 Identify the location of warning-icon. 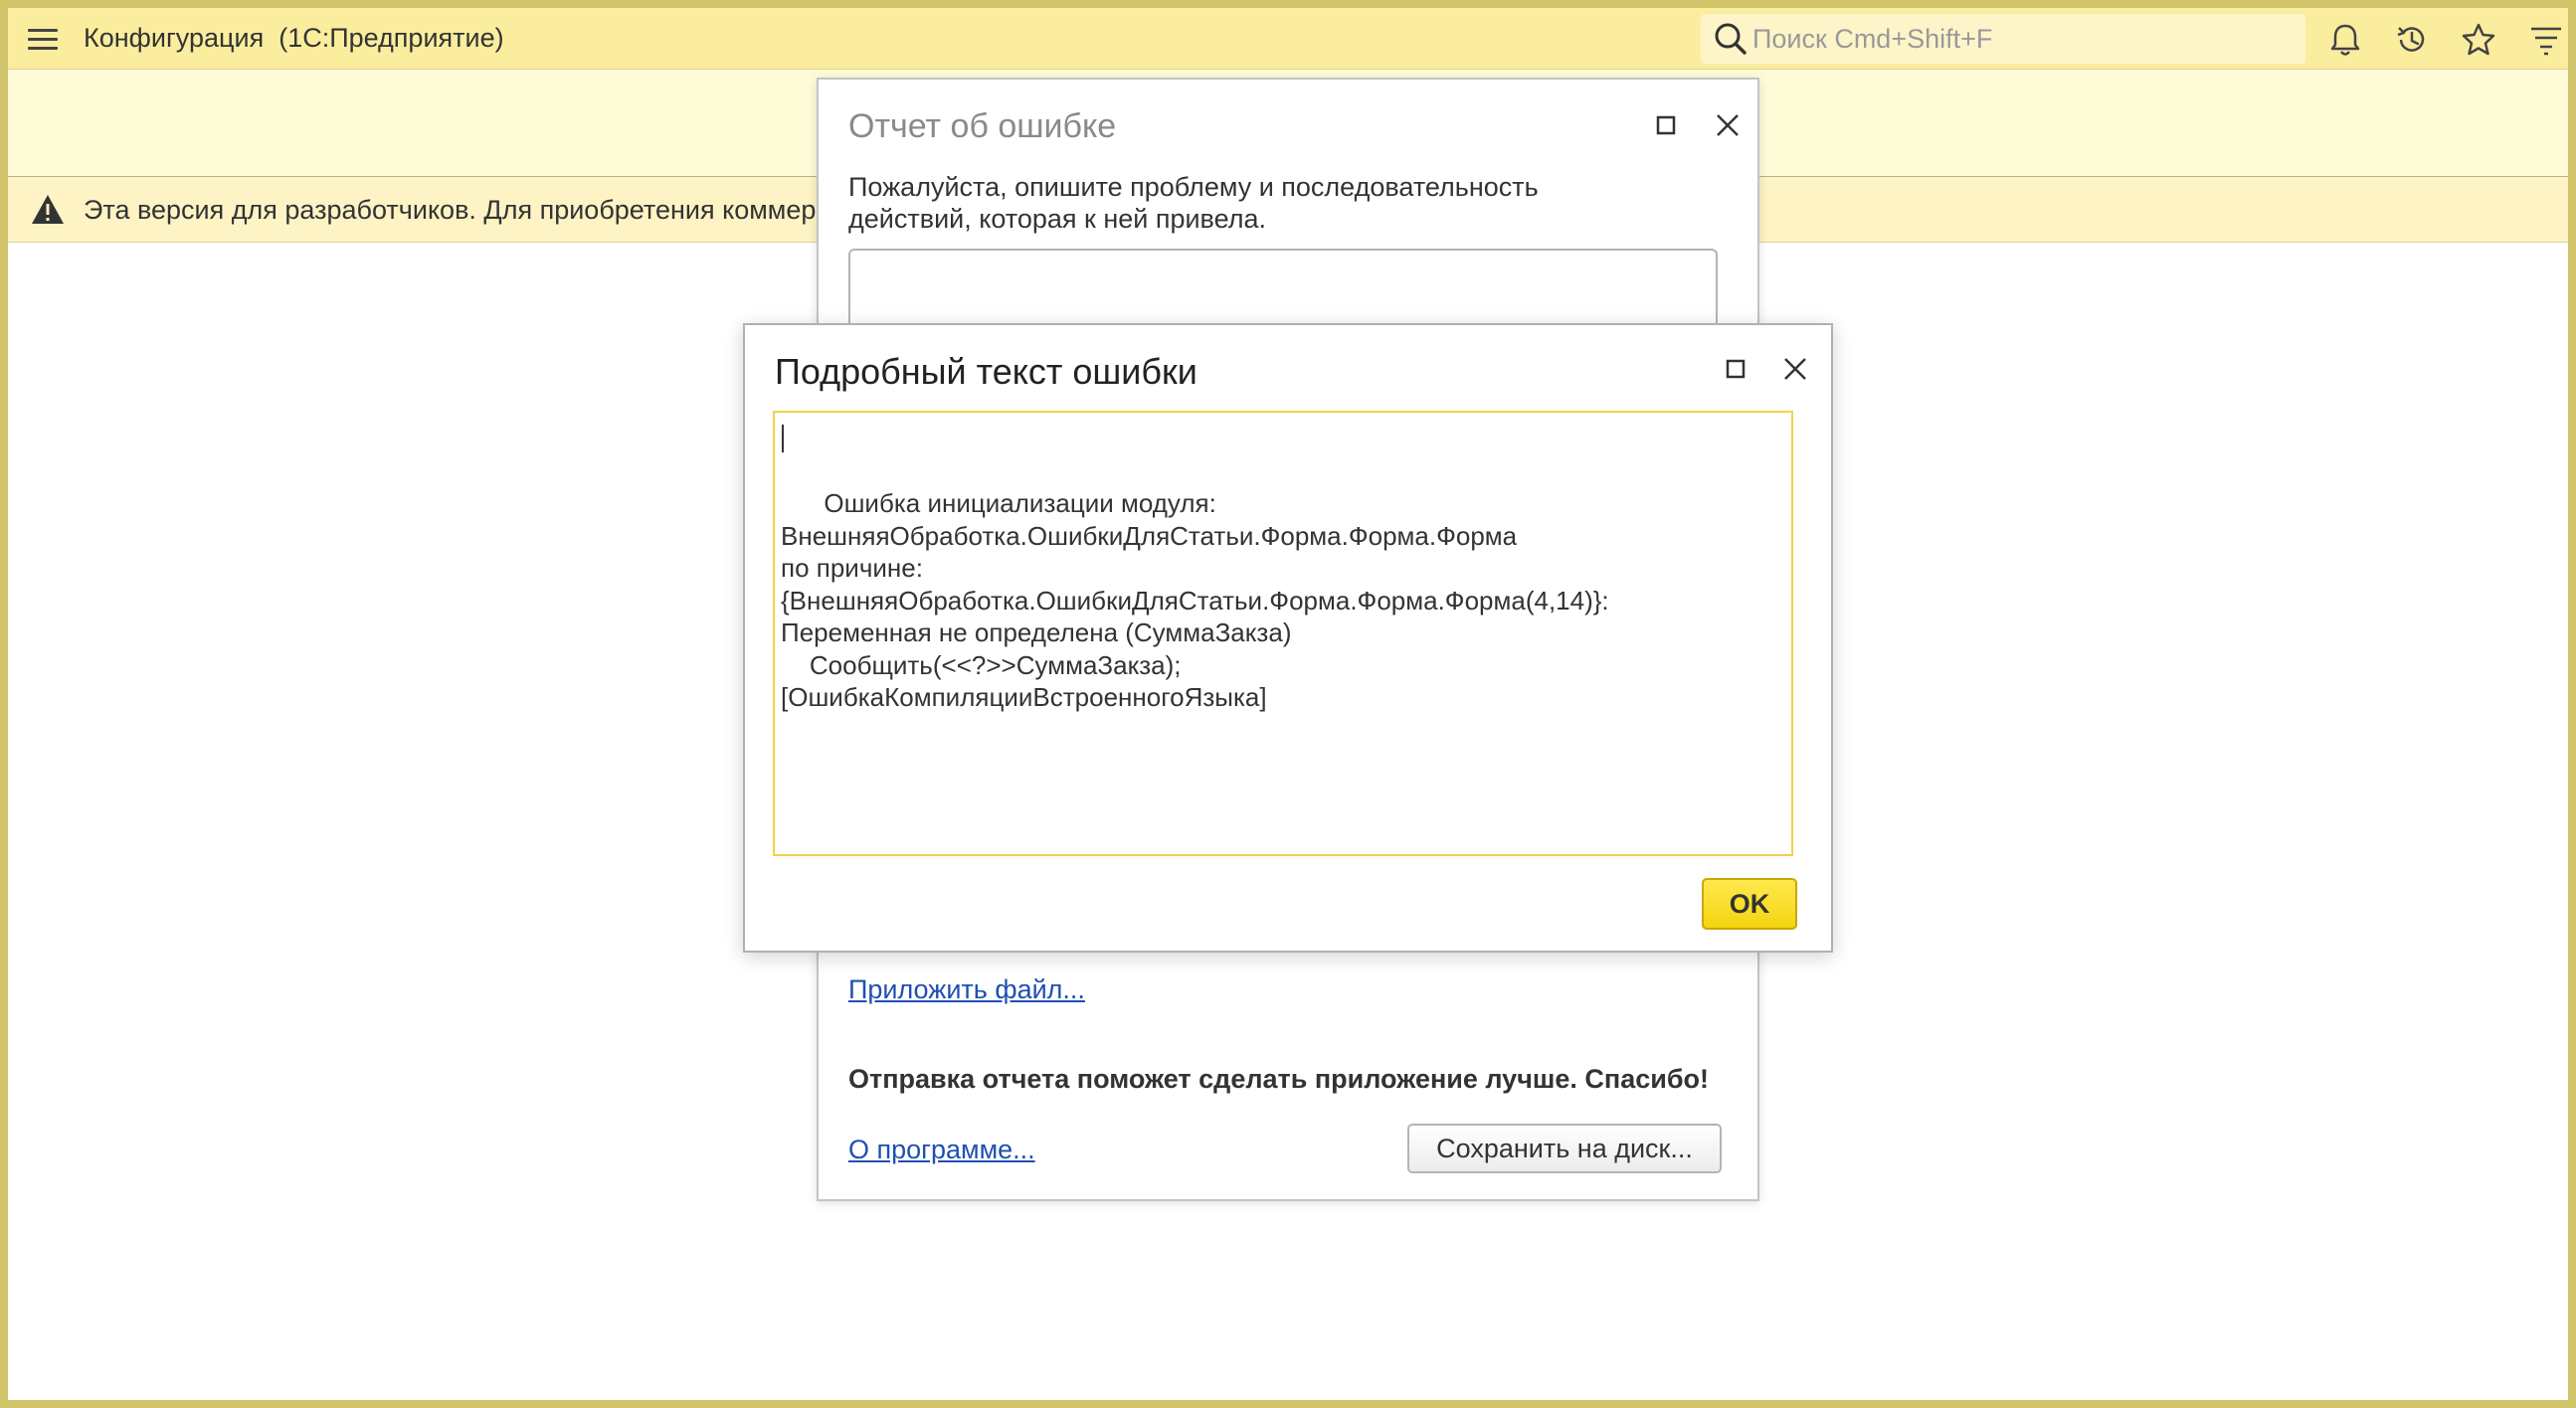
(48, 209).